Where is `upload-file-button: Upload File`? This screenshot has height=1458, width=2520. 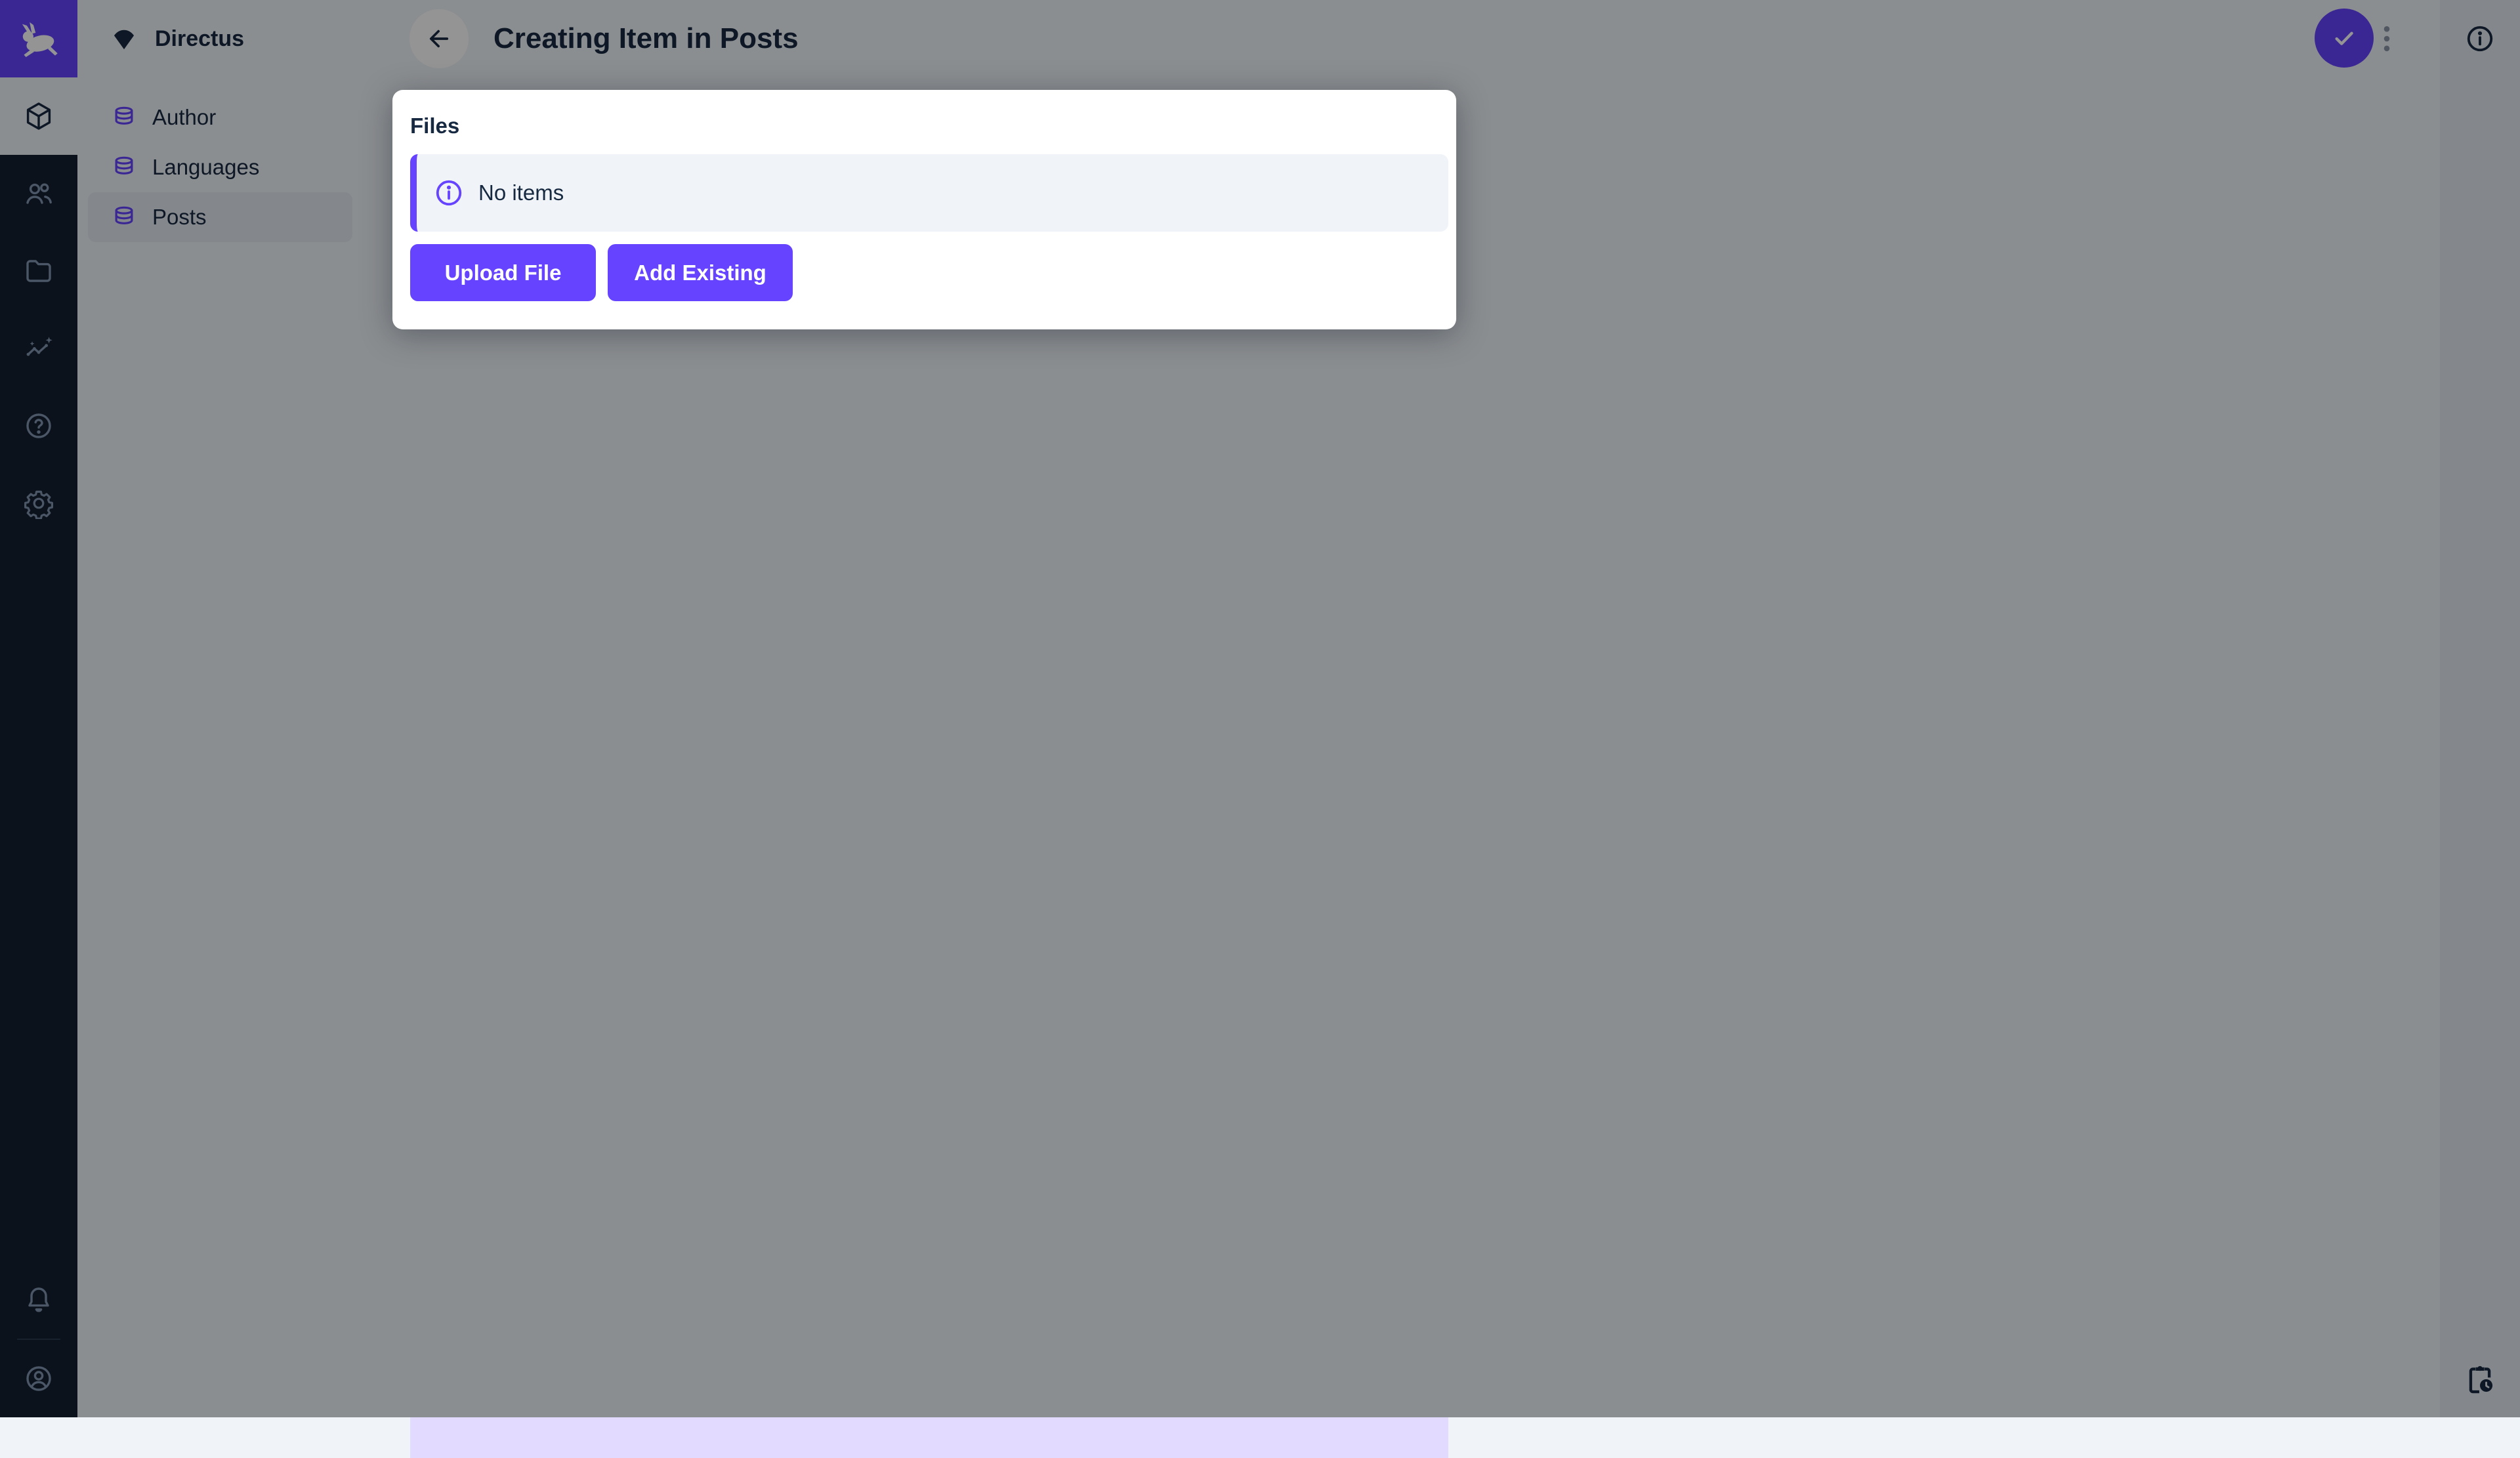
upload-file-button: Upload File is located at coordinates (503, 272).